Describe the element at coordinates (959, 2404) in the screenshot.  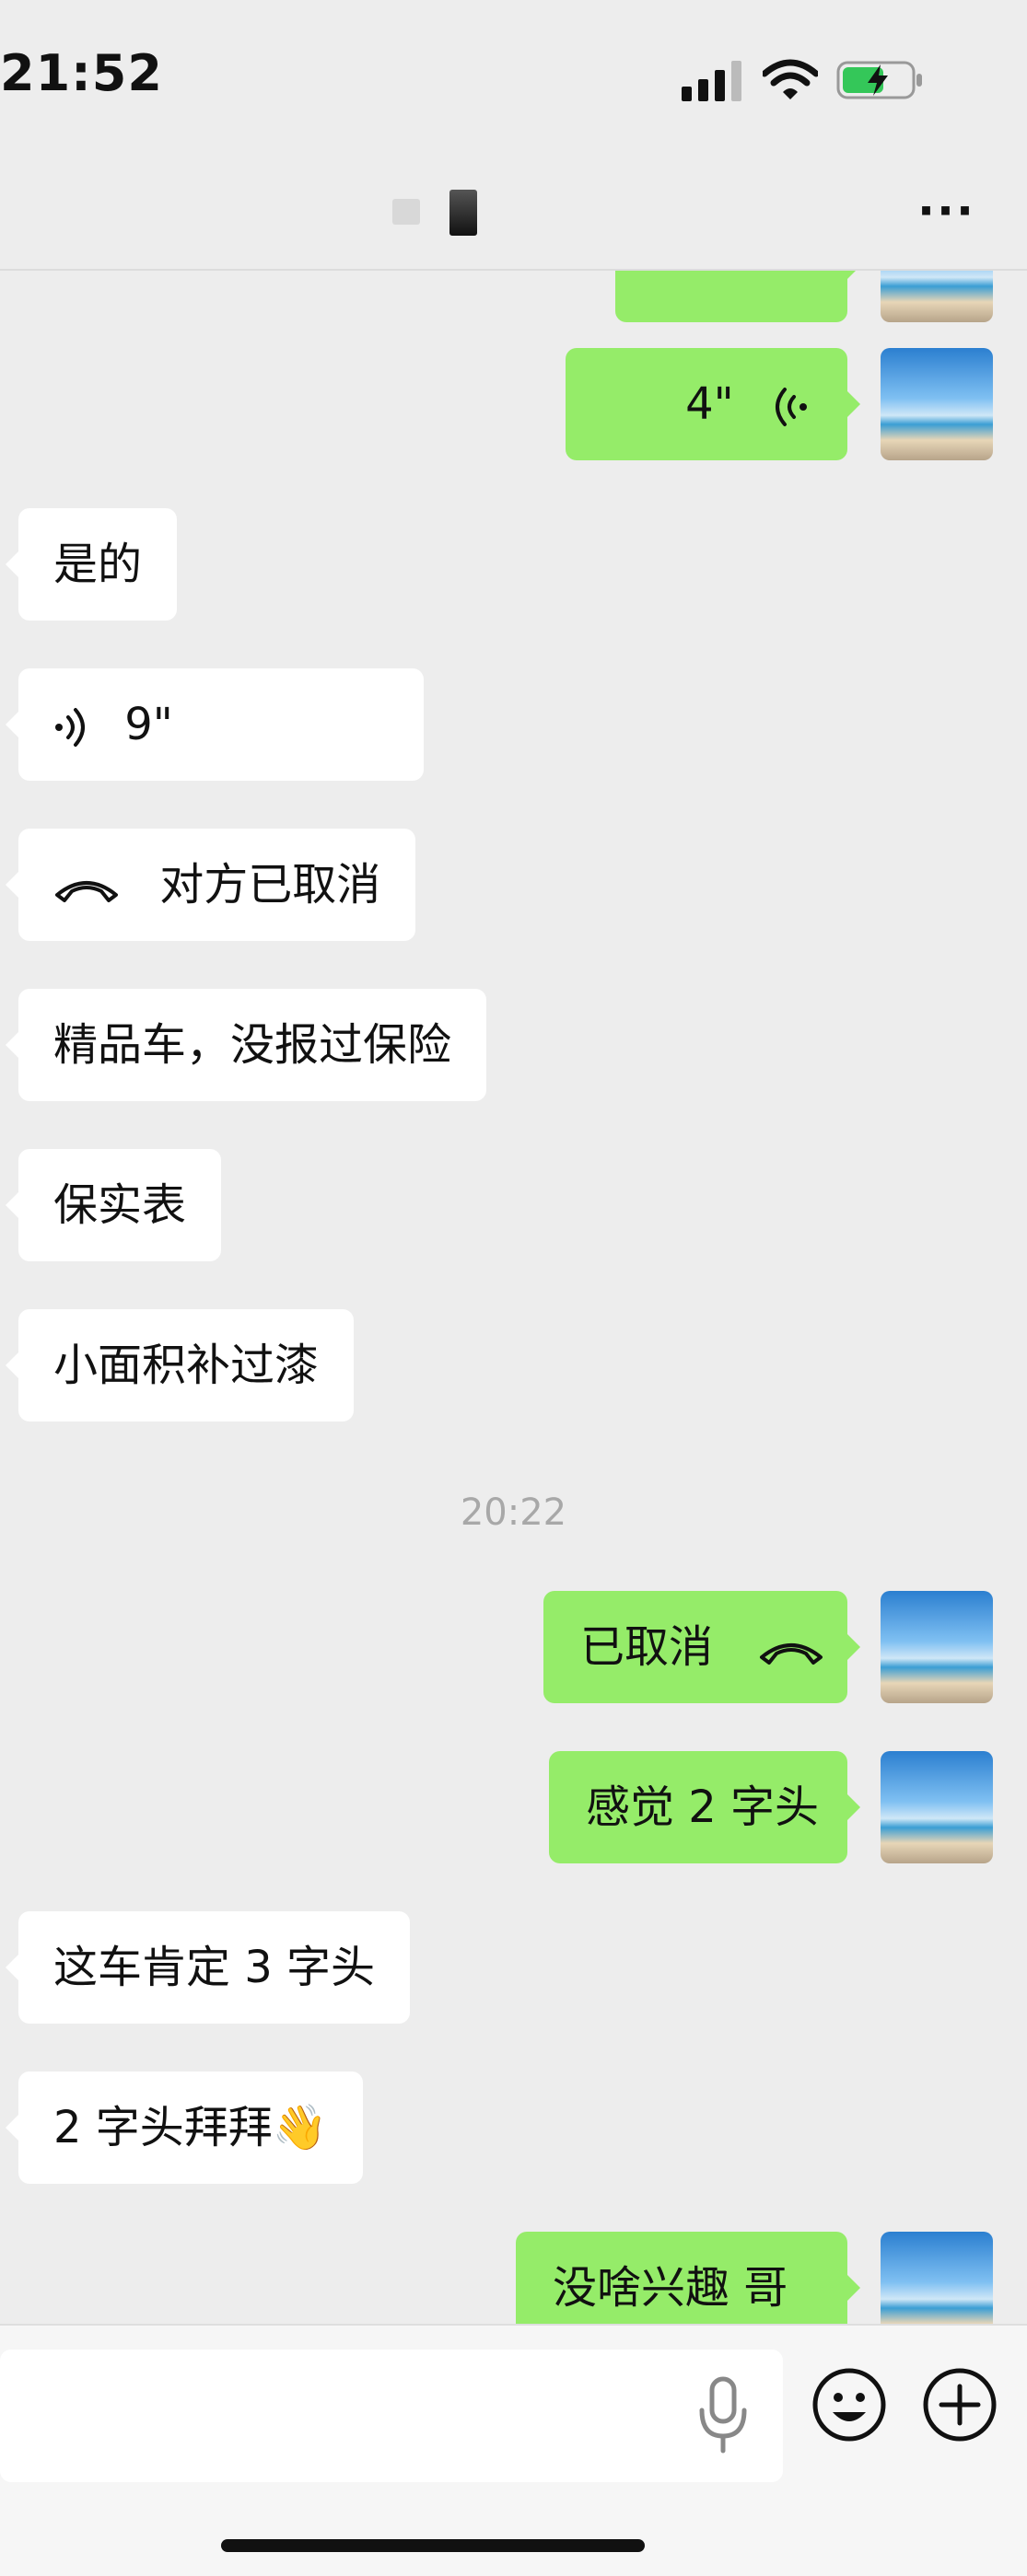
I see `plus-icon` at that location.